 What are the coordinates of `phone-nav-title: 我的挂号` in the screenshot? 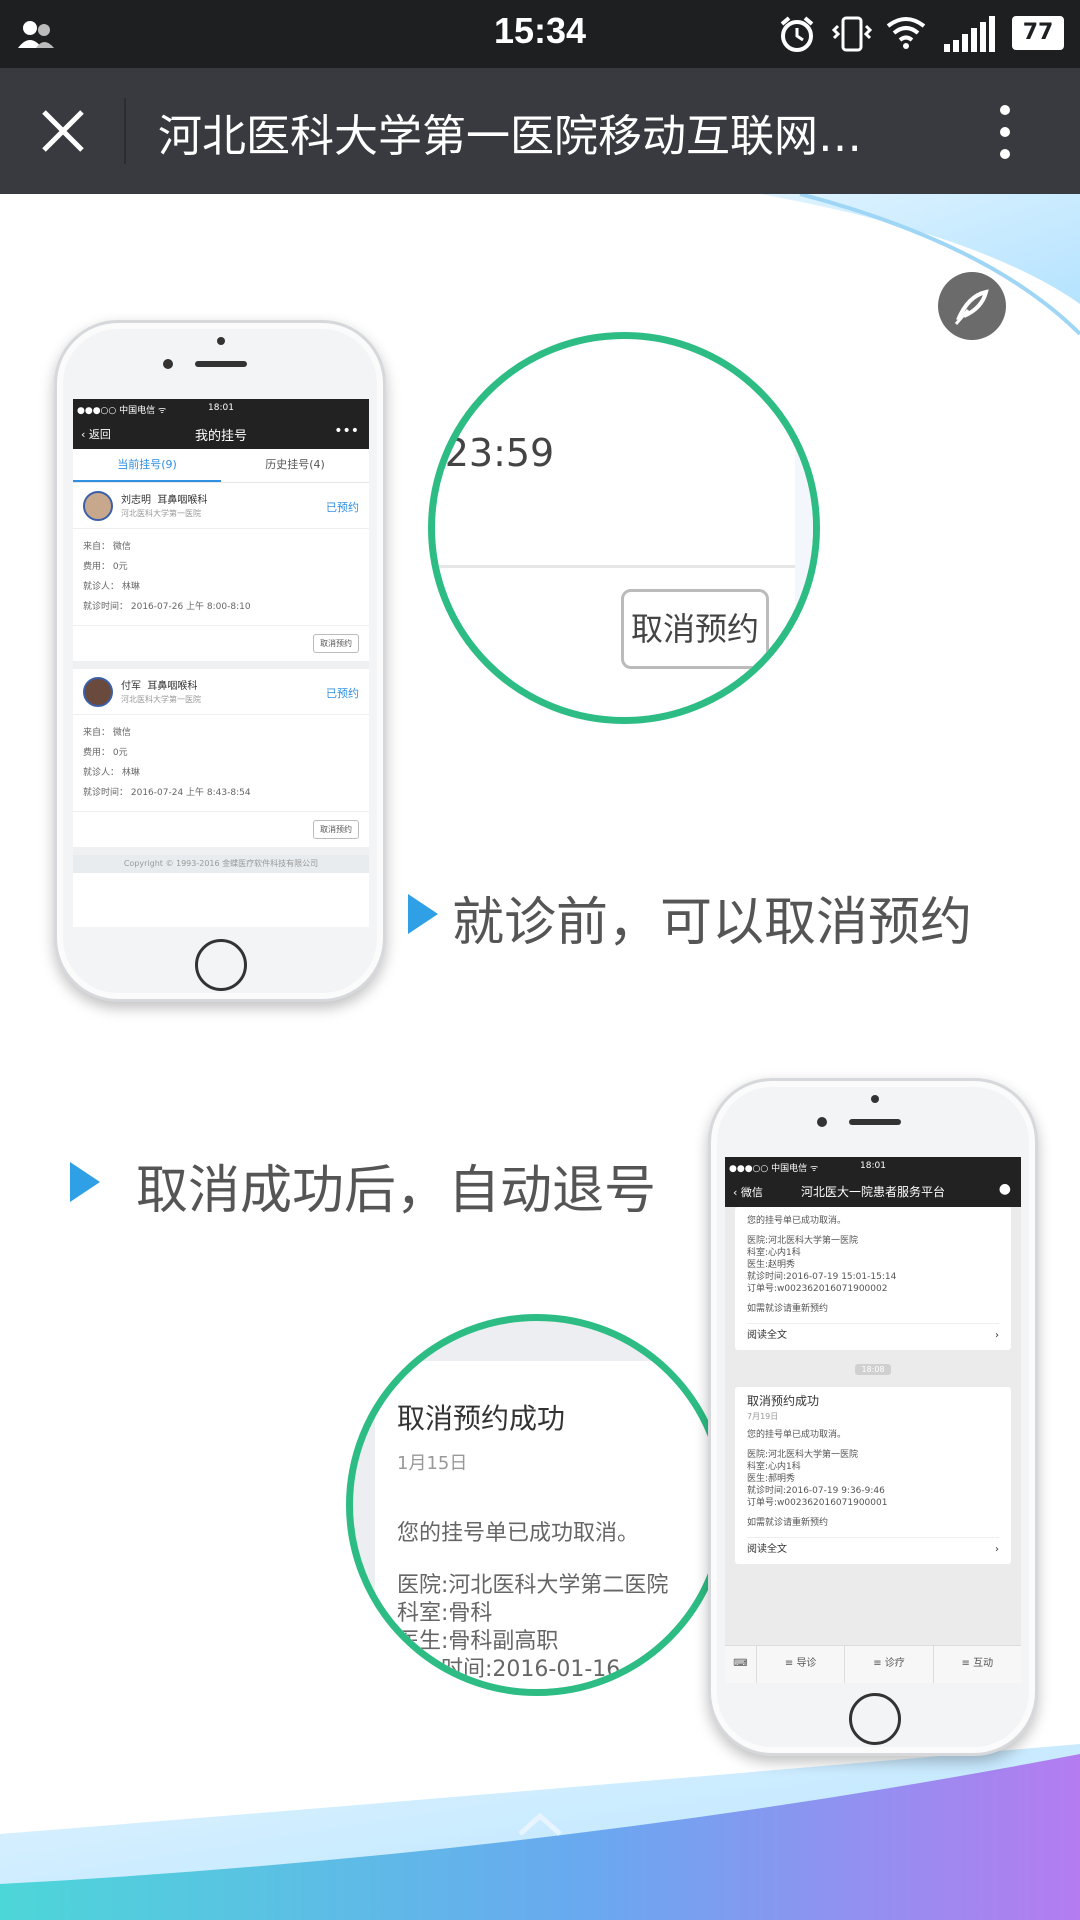 It's located at (220, 436).